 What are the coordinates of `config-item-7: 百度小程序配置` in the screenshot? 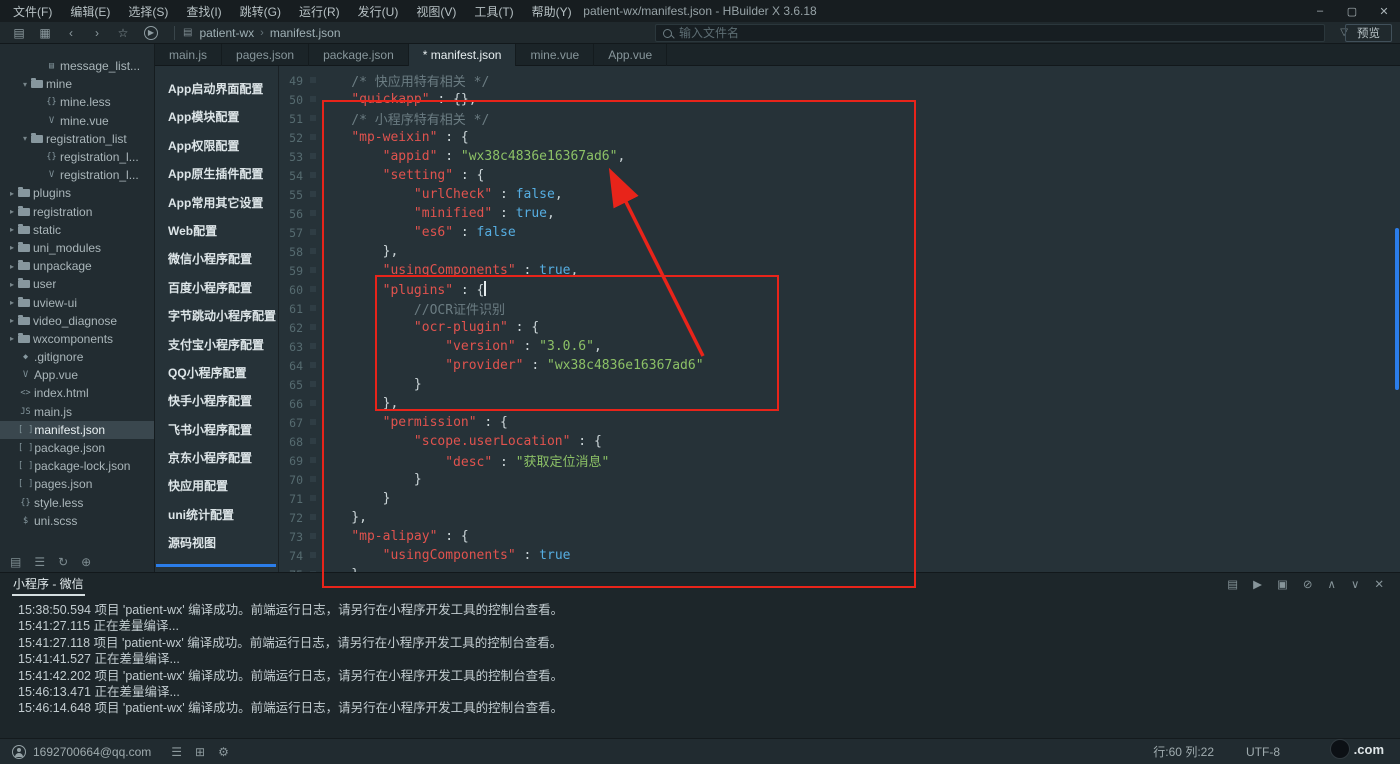 It's located at (216, 288).